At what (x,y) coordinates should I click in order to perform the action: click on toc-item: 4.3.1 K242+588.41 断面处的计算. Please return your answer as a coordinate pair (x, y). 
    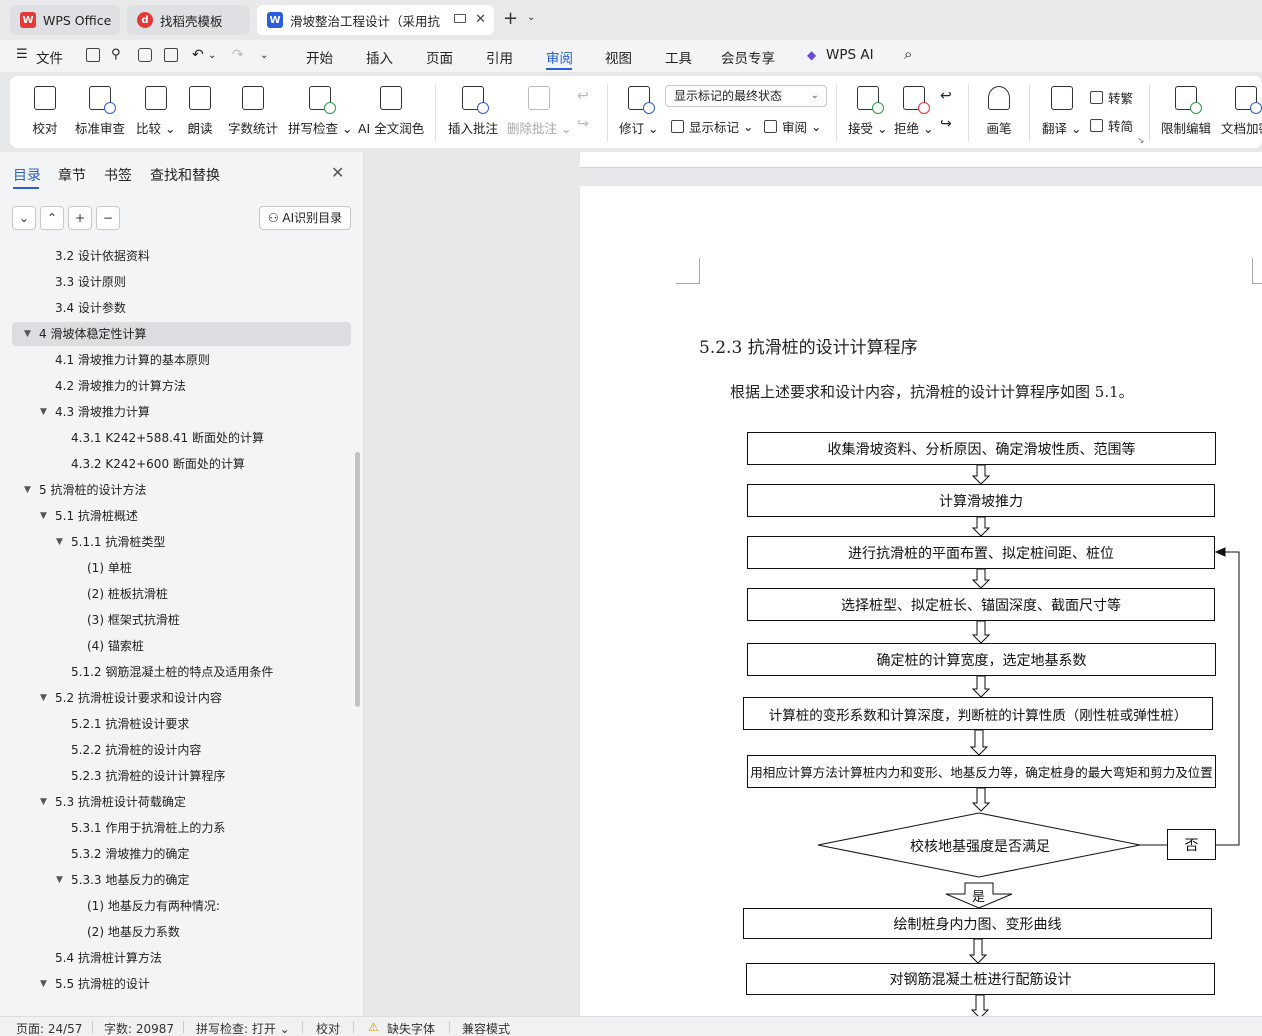
    Looking at the image, I should click on (178, 438).